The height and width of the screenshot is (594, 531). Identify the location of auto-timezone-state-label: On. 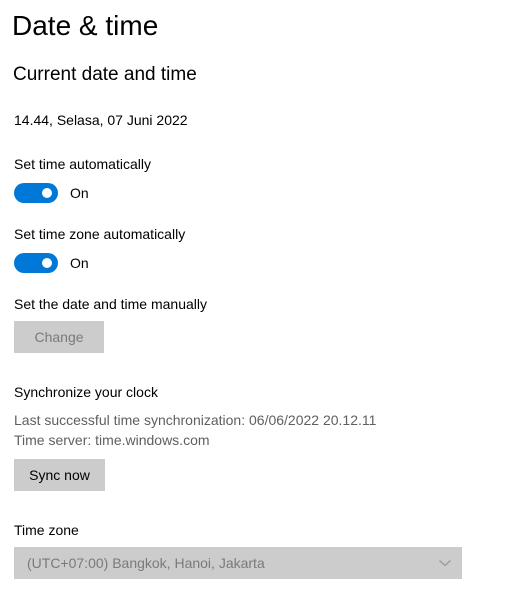
(79, 263).